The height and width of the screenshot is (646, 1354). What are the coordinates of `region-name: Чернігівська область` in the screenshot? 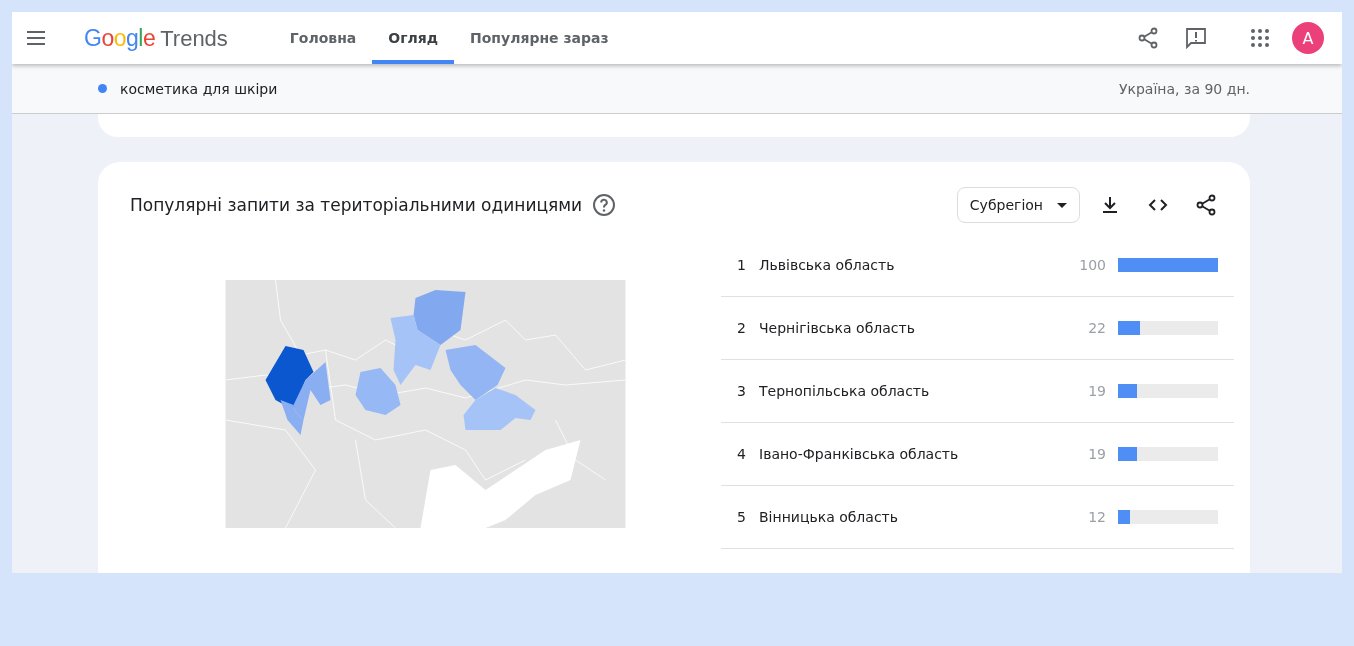 It's located at (837, 328).